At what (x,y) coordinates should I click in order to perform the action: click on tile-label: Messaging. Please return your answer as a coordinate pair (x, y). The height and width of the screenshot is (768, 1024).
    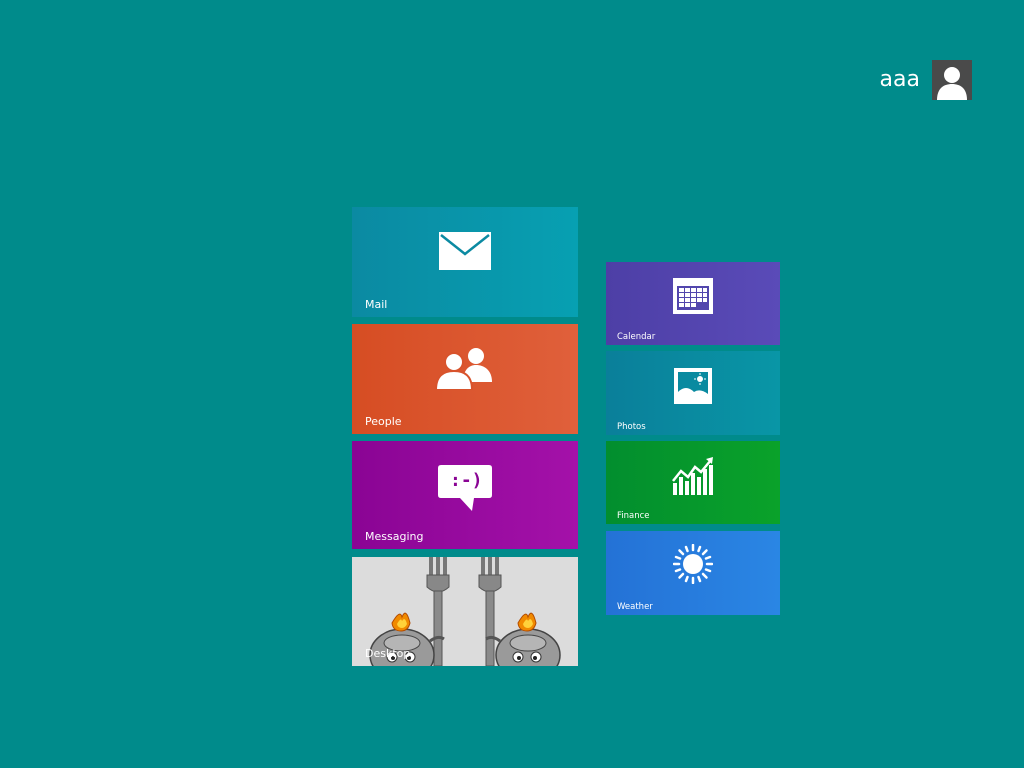
    Looking at the image, I should click on (394, 536).